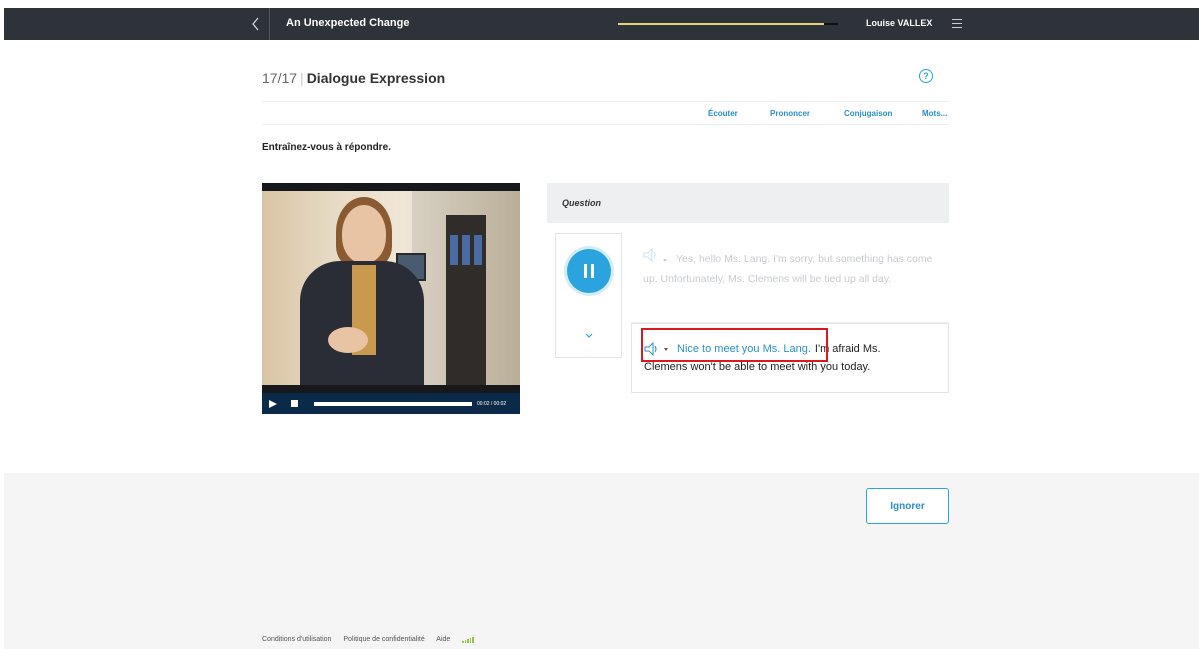 This screenshot has width=1199, height=649. What do you see at coordinates (589, 271) in the screenshot?
I see `pause-button` at bounding box center [589, 271].